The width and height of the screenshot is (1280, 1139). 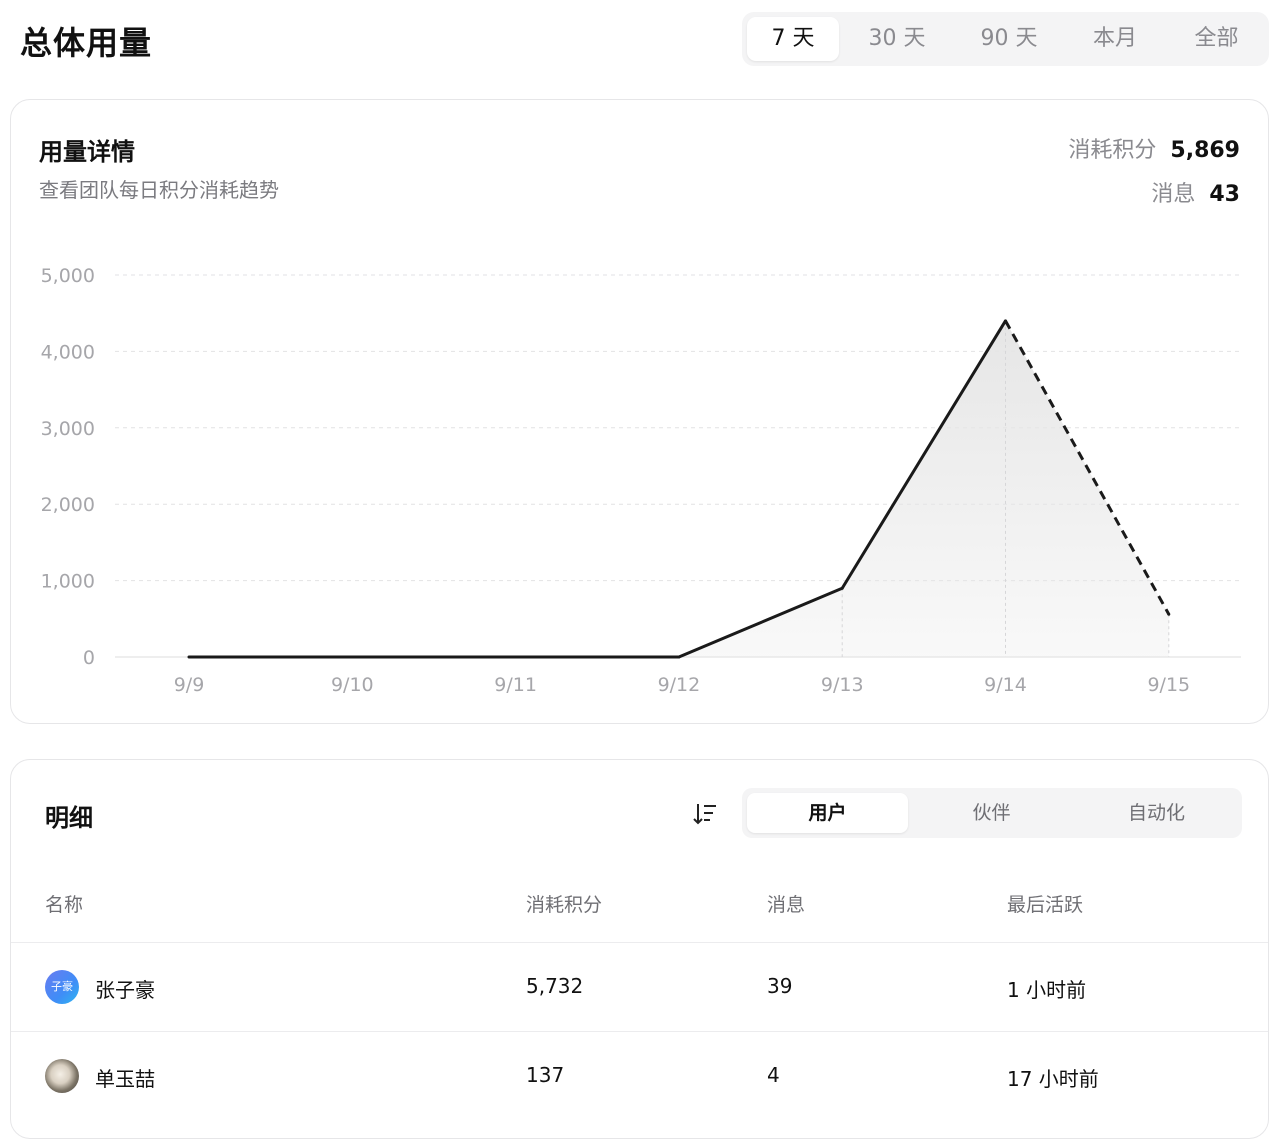 I want to click on user-last-active: 1 小时前, so click(x=1047, y=990).